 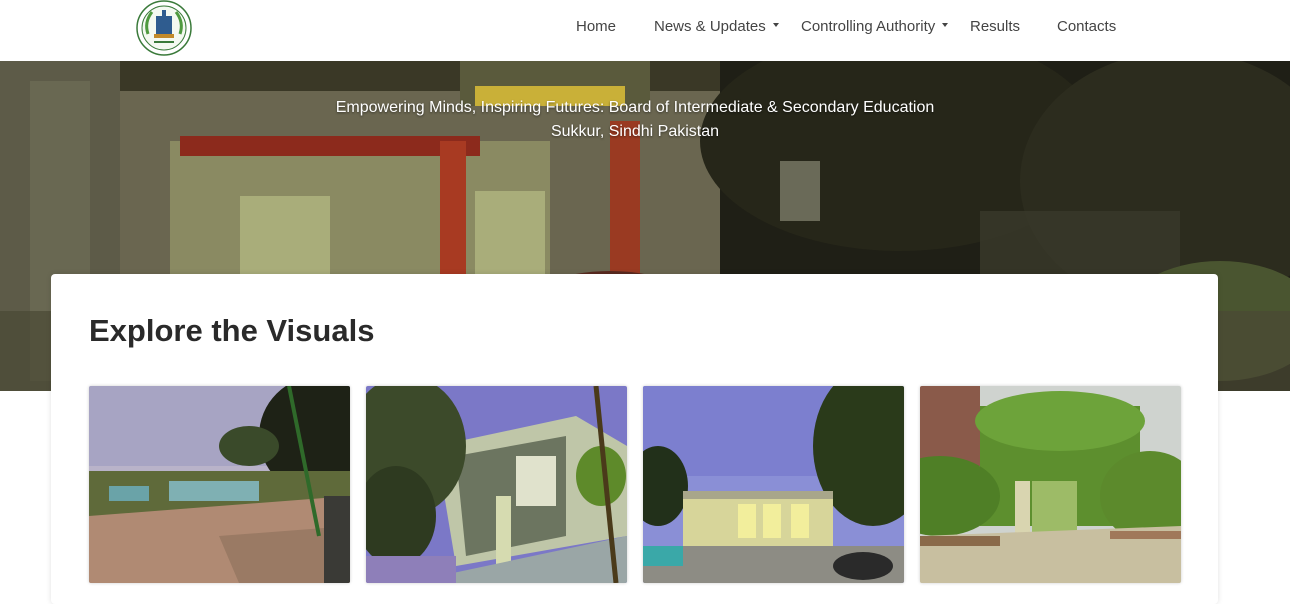 What do you see at coordinates (995, 27) in the screenshot?
I see `nav-results: Results` at bounding box center [995, 27].